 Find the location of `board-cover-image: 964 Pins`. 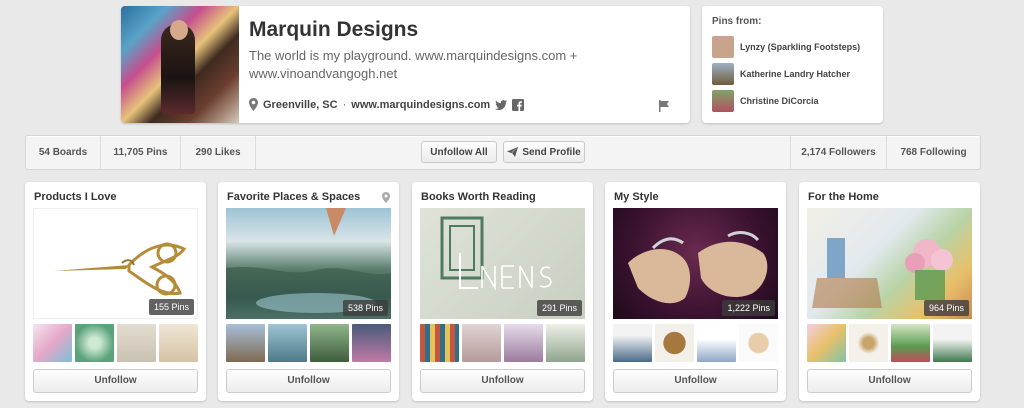

board-cover-image: 964 Pins is located at coordinates (889, 263).